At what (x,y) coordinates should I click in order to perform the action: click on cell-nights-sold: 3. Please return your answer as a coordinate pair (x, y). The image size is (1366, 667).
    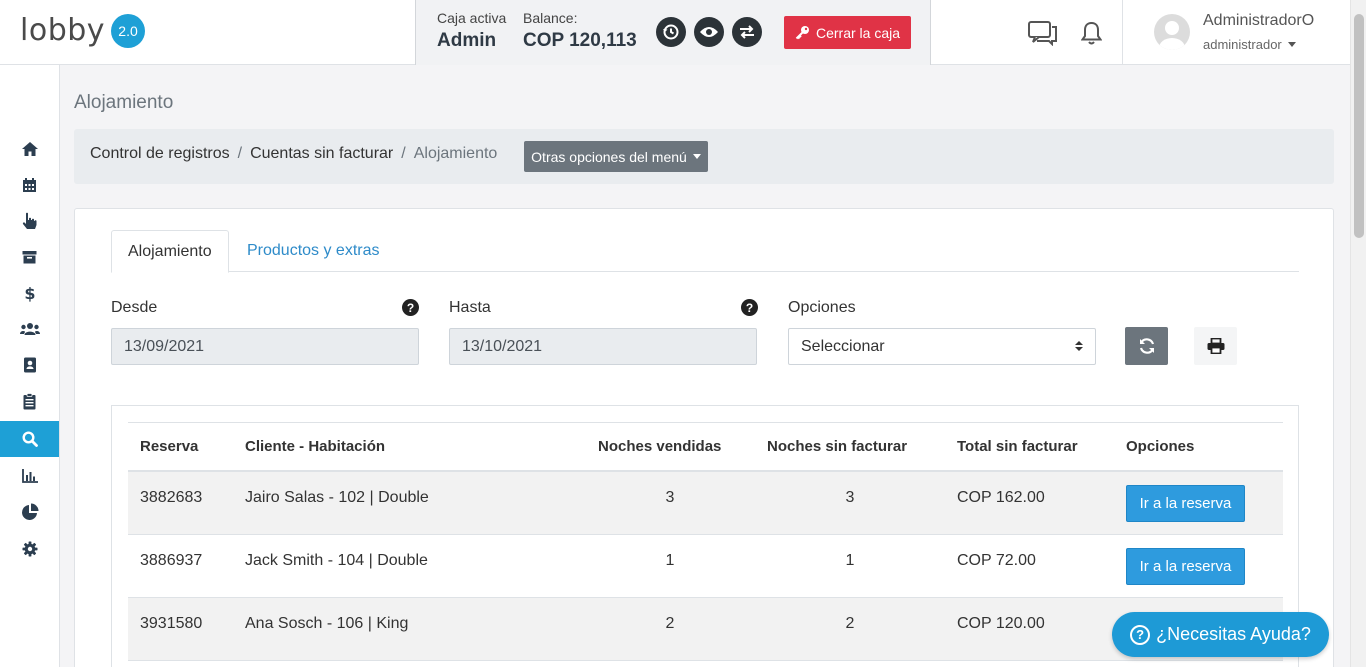
    Looking at the image, I should click on (670, 497).